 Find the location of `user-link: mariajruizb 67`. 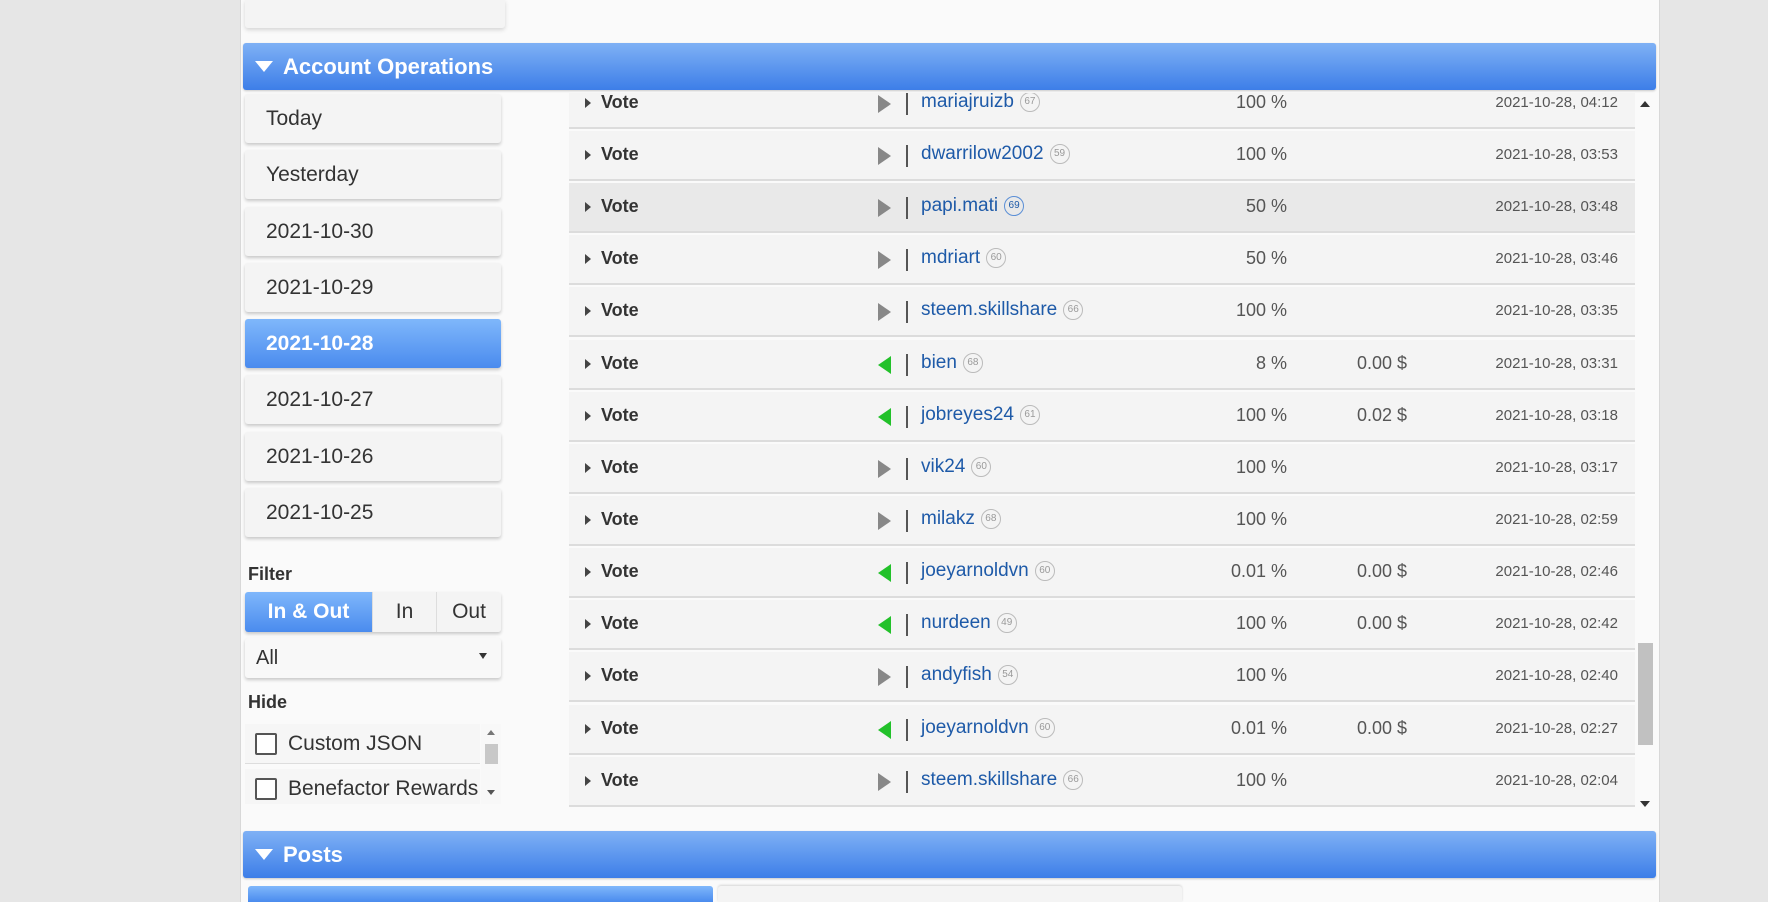

user-link: mariajruizb 67 is located at coordinates (980, 103).